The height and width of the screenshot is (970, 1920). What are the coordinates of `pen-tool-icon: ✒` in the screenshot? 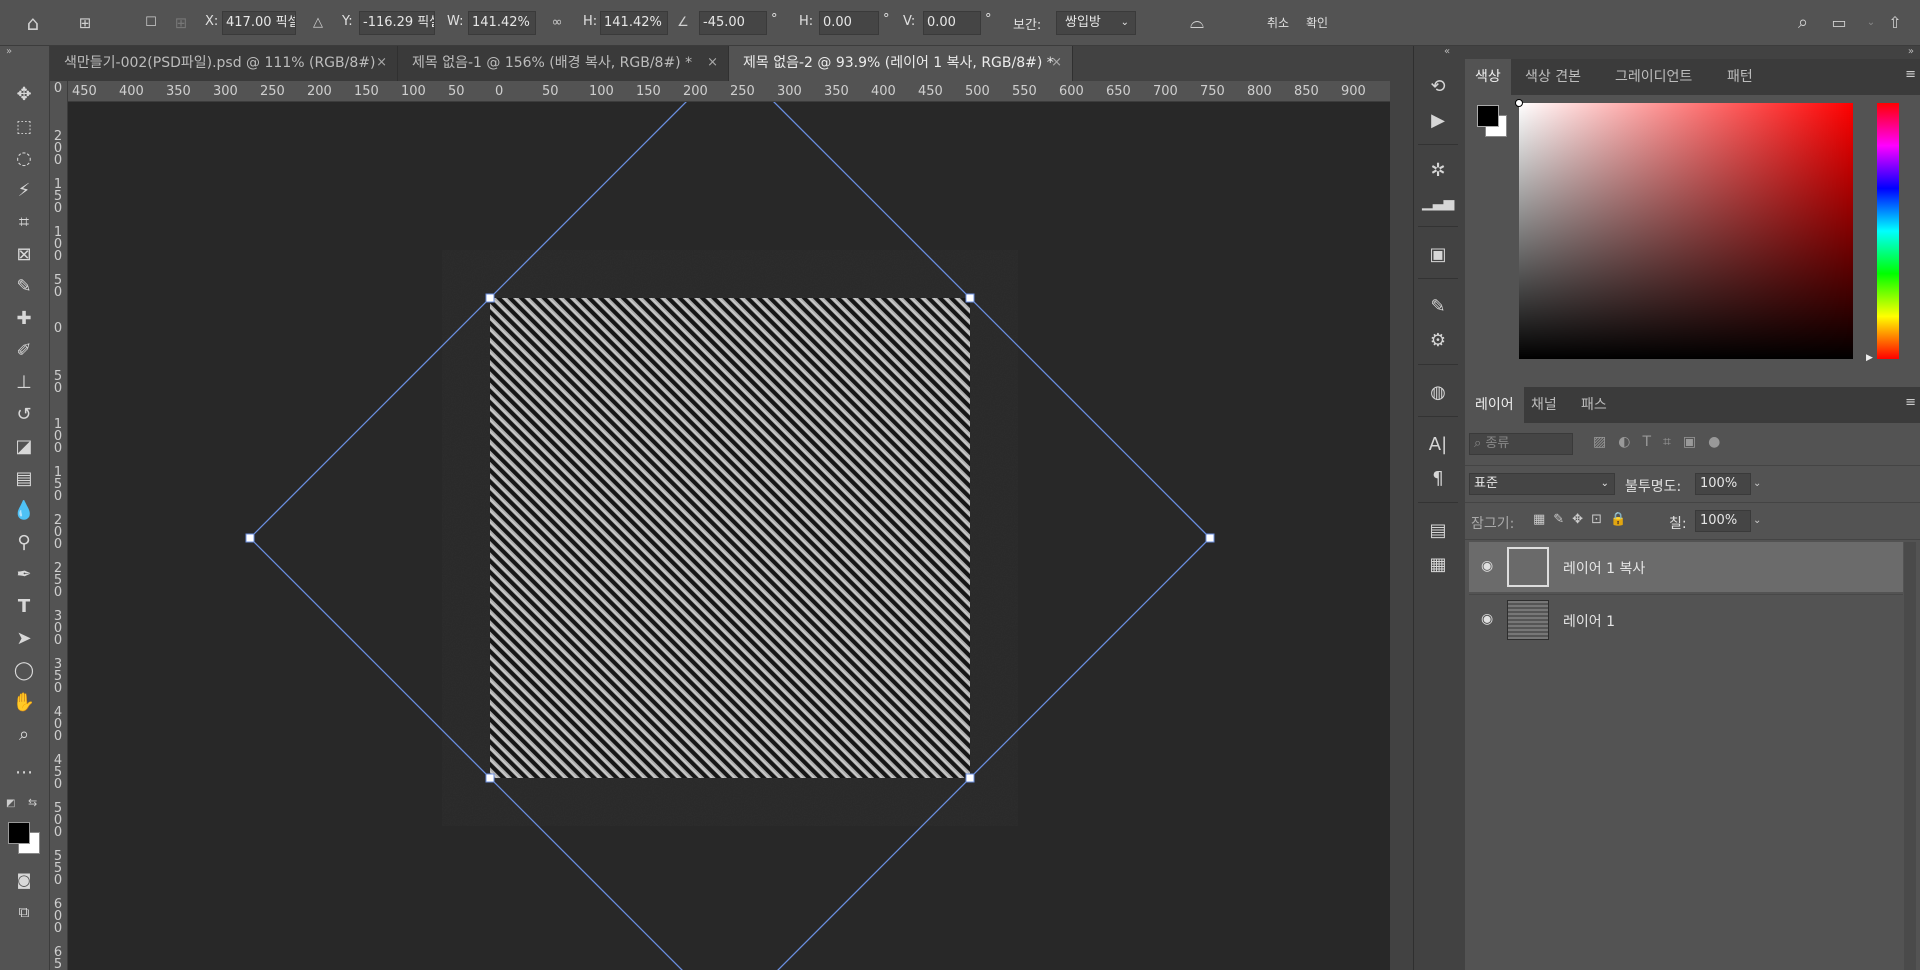 It's located at (24, 575).